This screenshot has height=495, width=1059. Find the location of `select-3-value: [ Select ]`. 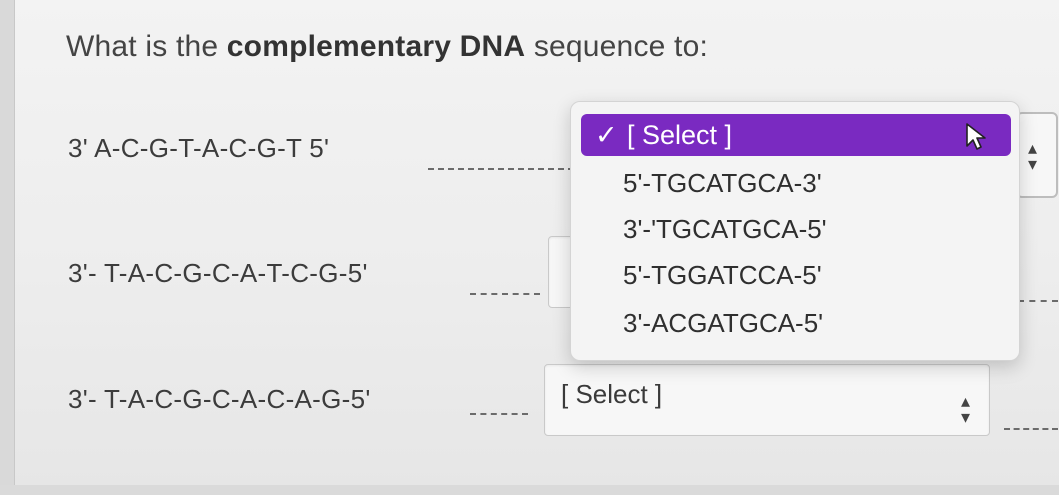

select-3-value: [ Select ] is located at coordinates (612, 394).